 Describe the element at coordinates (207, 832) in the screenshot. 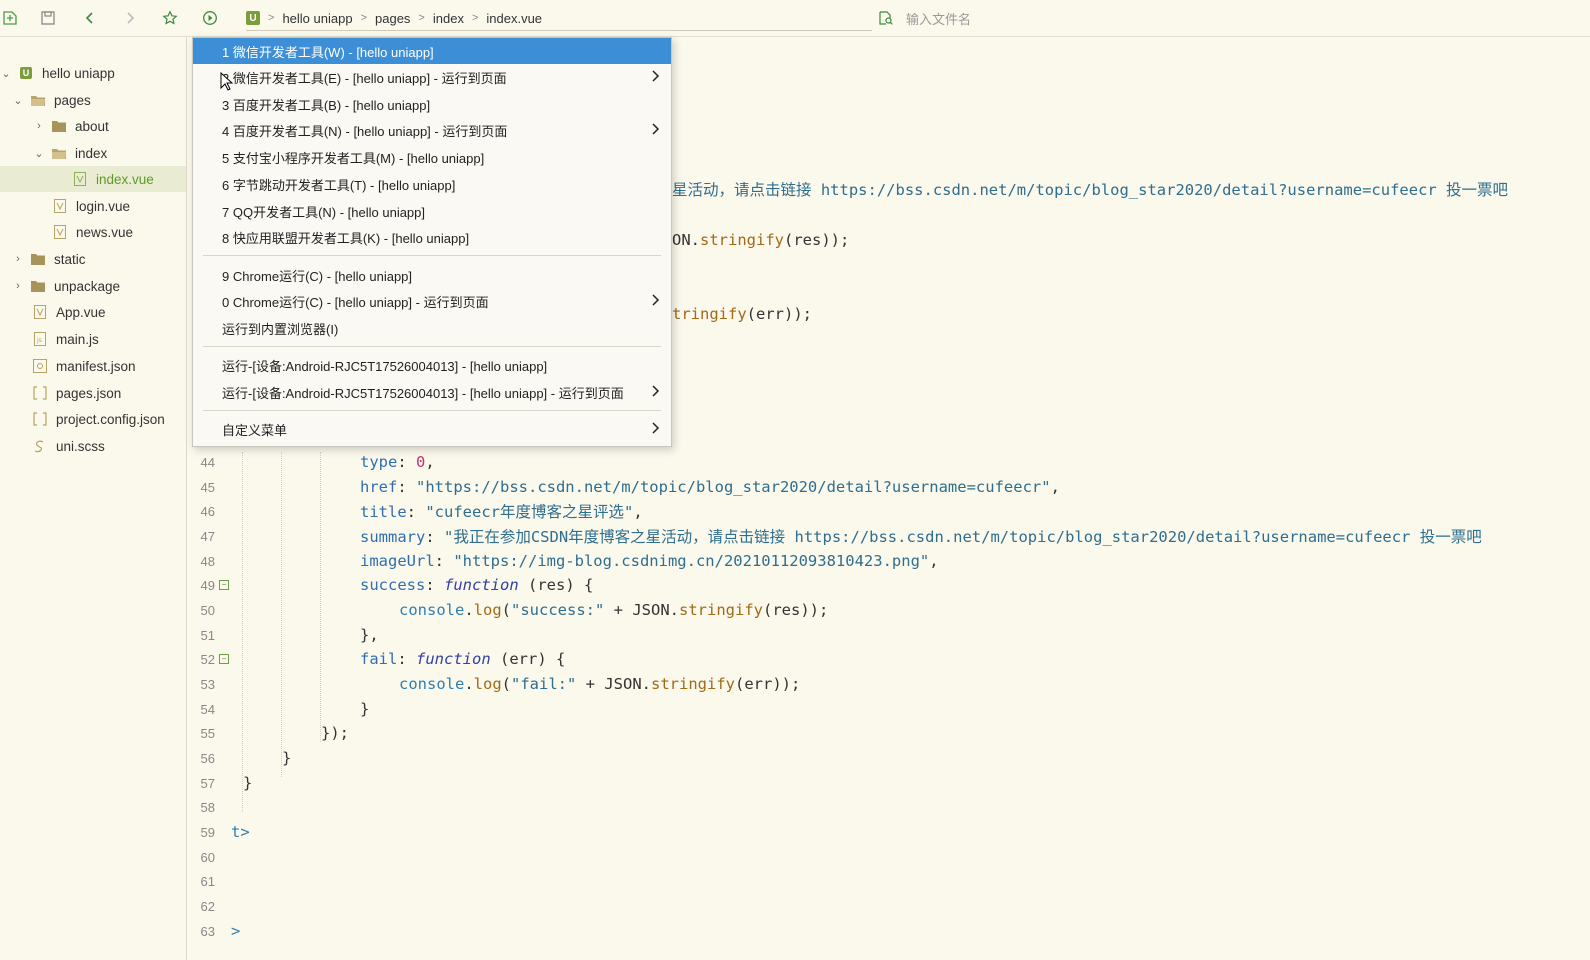

I see `line-number: 59` at that location.